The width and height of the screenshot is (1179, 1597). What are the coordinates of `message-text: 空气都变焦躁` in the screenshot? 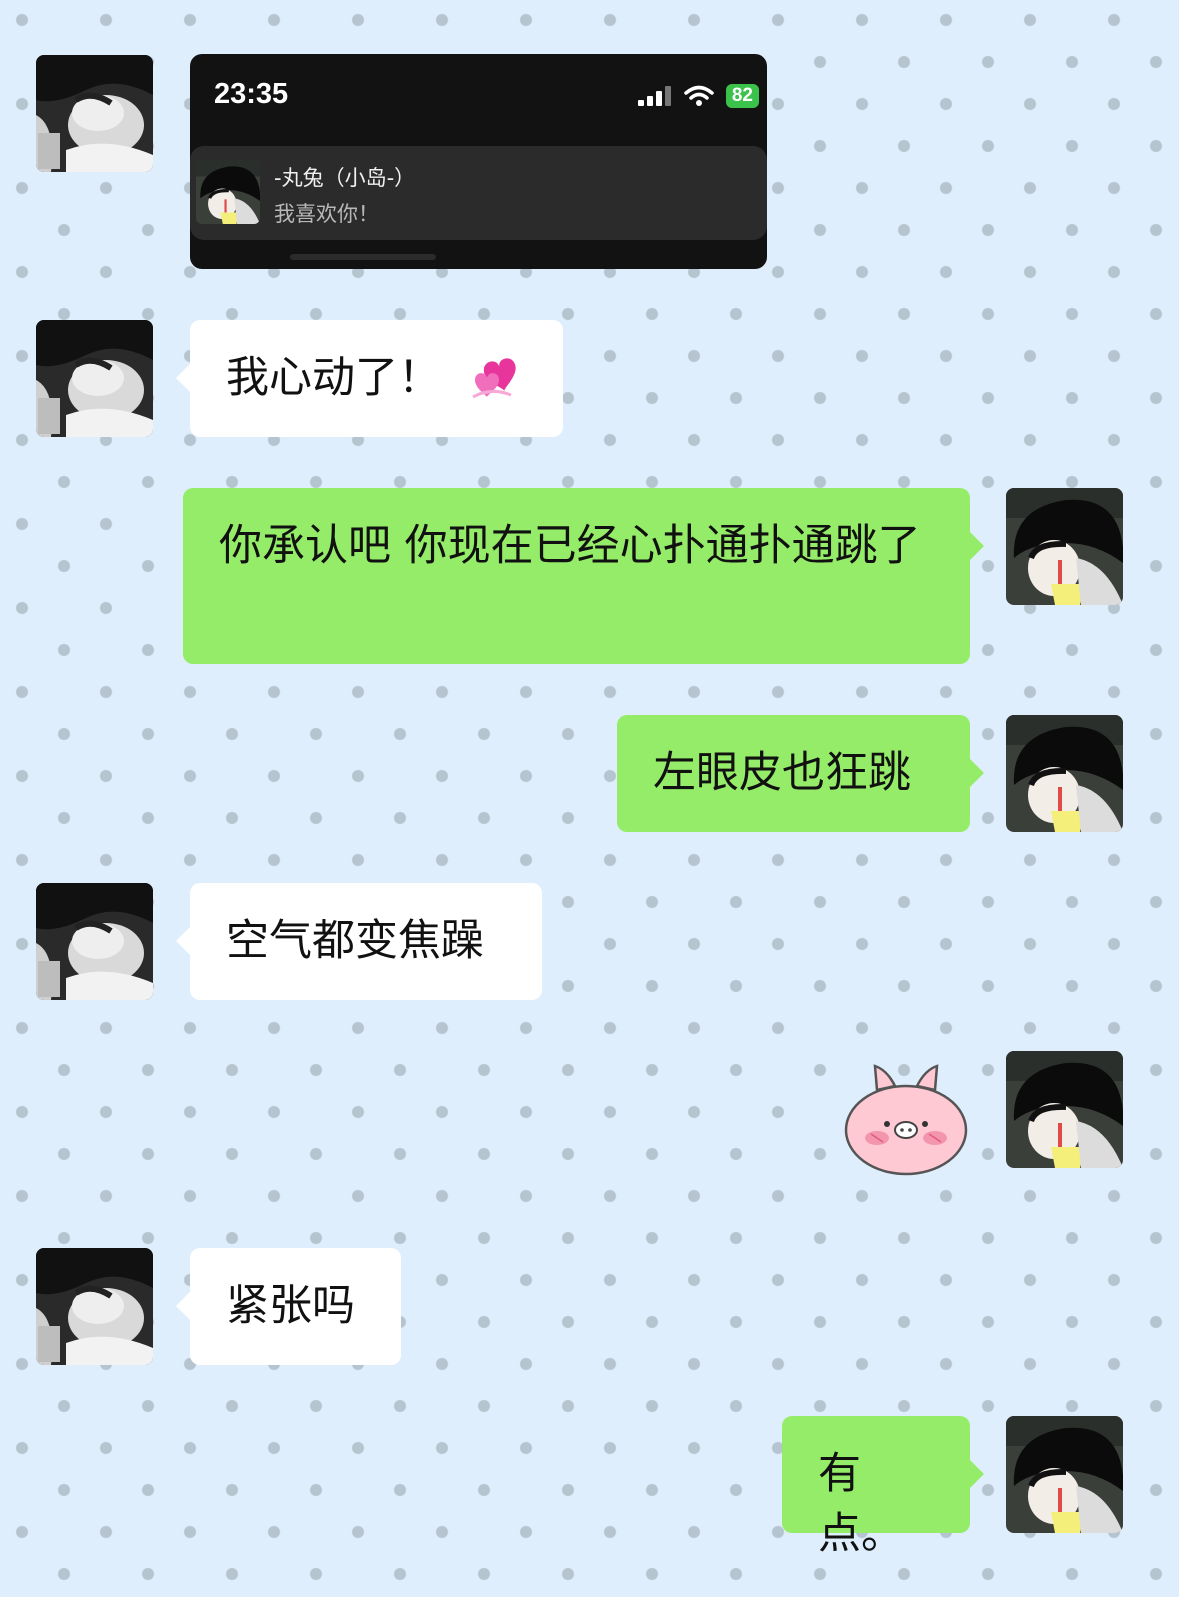 It's located at (355, 941).